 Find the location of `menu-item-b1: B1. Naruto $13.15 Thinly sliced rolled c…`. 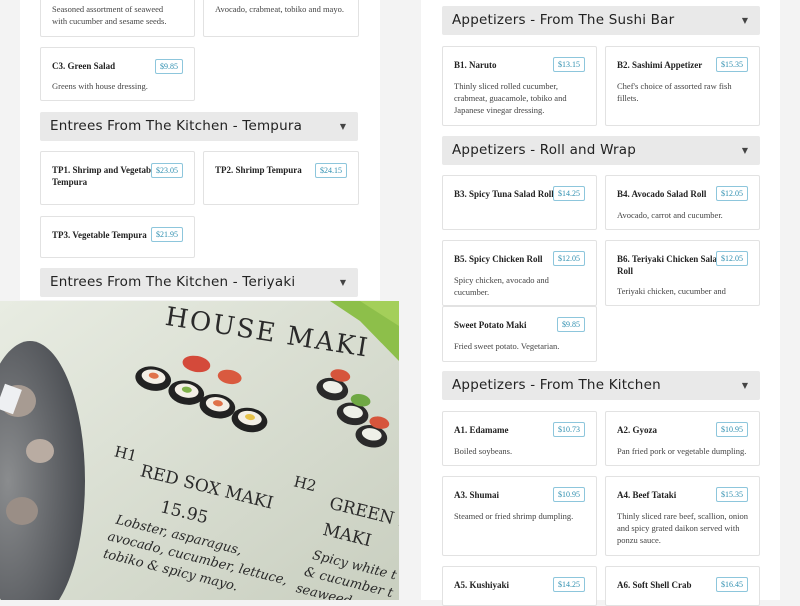

menu-item-b1: B1. Naruto $13.15 Thinly sliced rolled c… is located at coordinates (519, 86).